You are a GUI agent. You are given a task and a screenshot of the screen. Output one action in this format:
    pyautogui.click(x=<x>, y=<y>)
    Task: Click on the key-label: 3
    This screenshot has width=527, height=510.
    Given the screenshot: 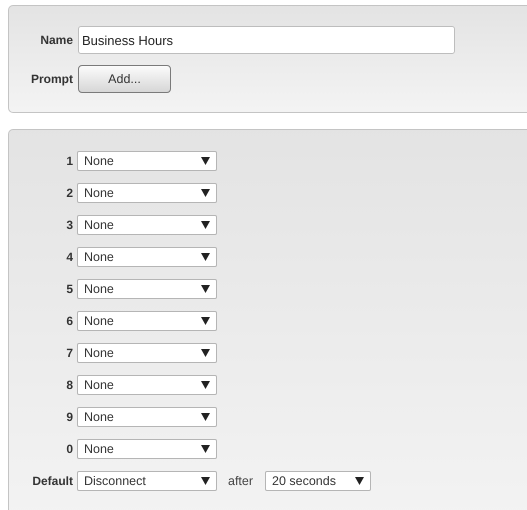 What is the action you would take?
    pyautogui.click(x=69, y=225)
    